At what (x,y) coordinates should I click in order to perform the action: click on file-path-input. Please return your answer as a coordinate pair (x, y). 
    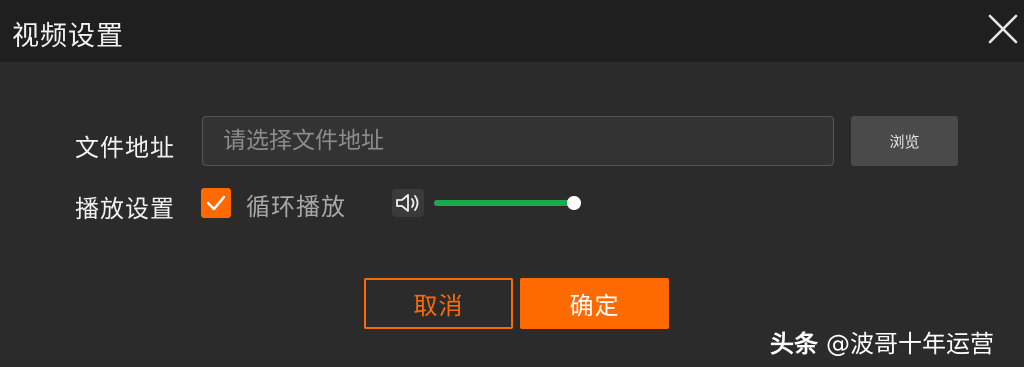
    Looking at the image, I should click on (518, 141).